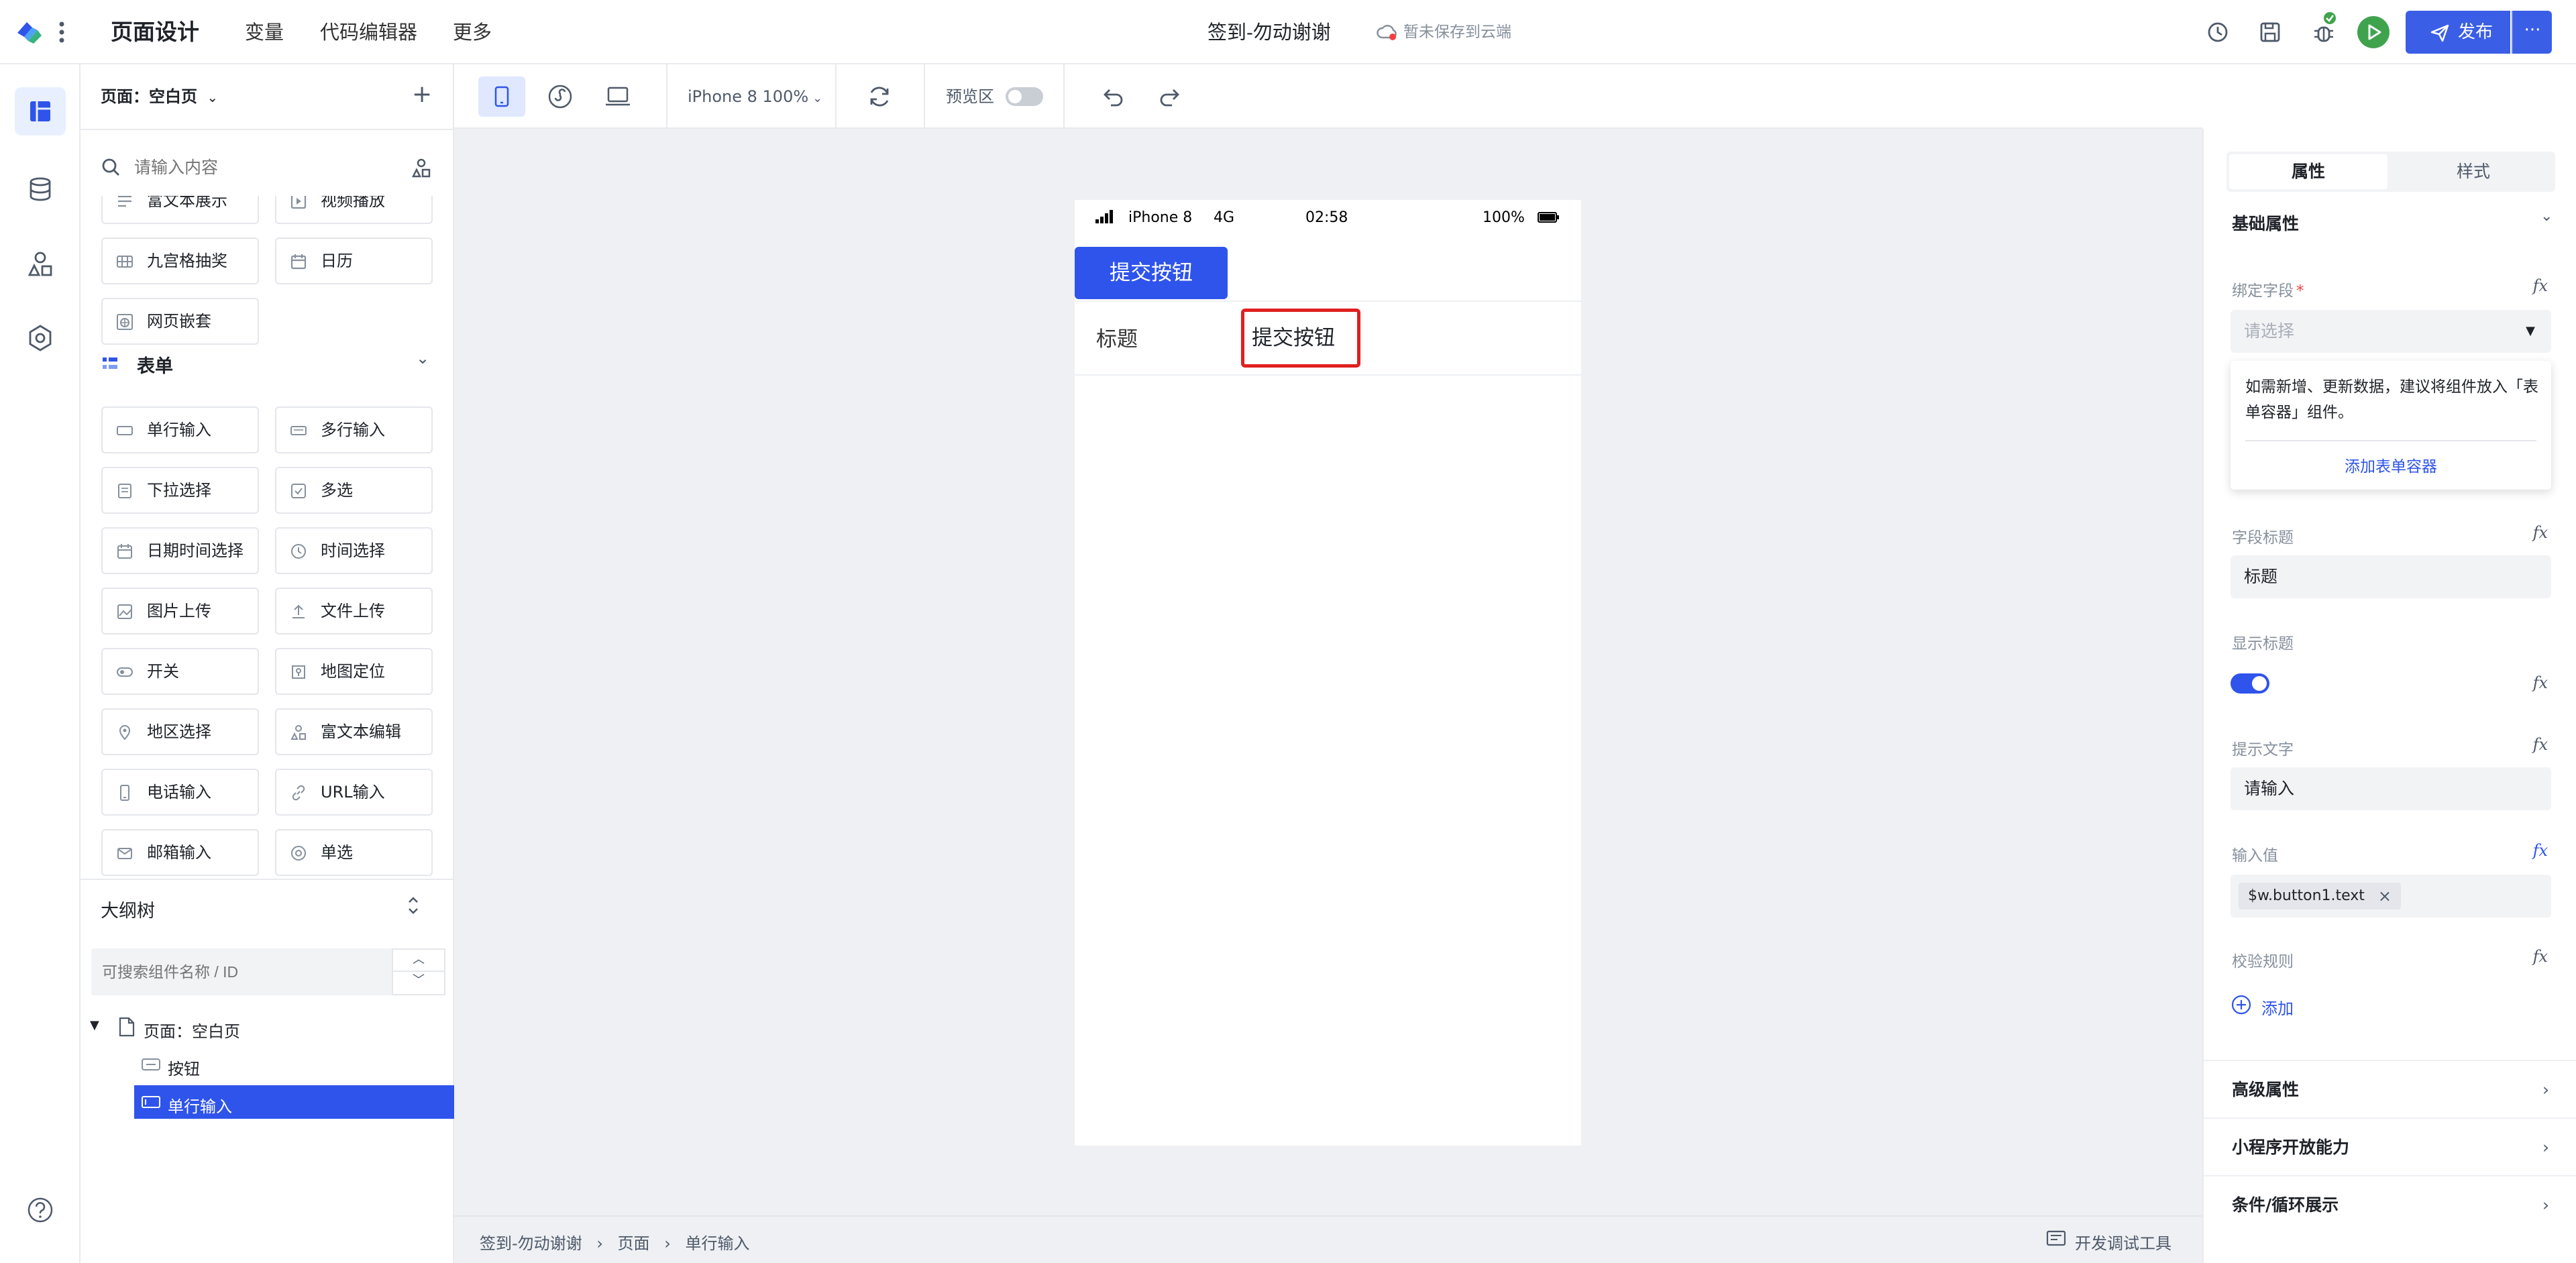 This screenshot has height=1263, width=2576. What do you see at coordinates (40, 264) in the screenshot?
I see `components-icon` at bounding box center [40, 264].